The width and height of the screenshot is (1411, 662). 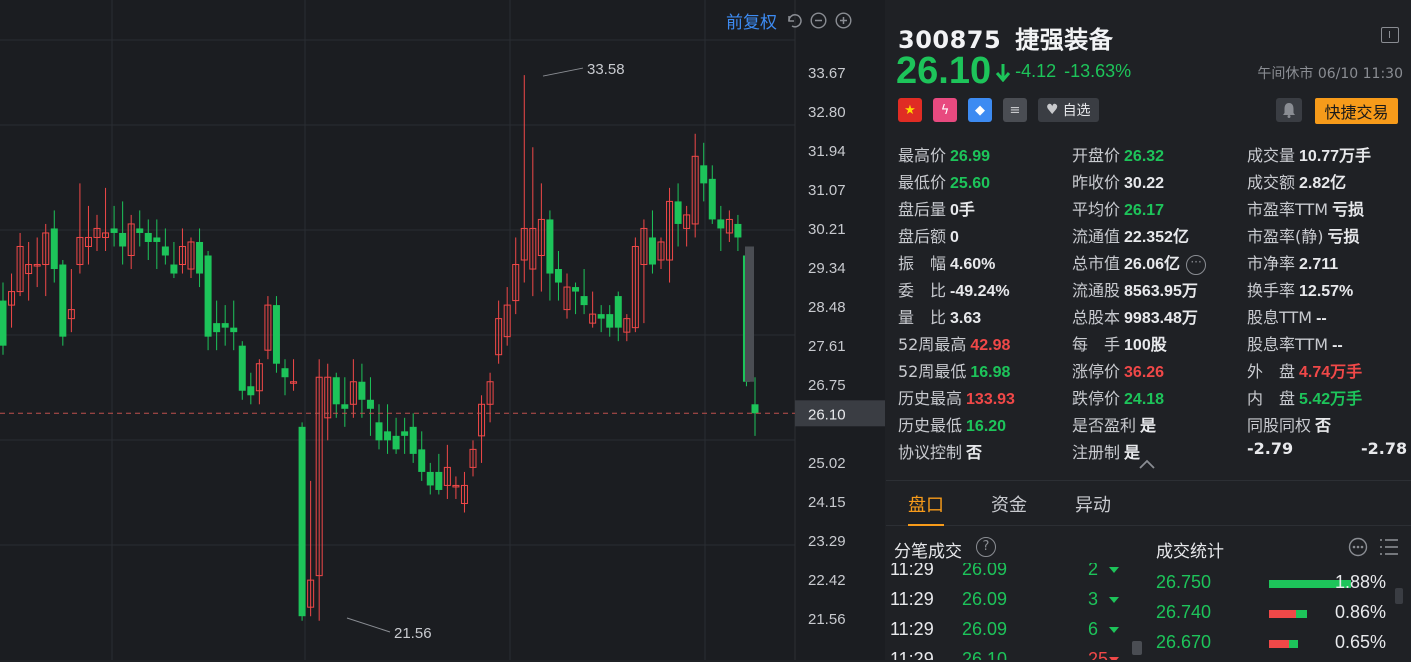 I want to click on quick-trade-button: 快捷交易, so click(x=1356, y=111).